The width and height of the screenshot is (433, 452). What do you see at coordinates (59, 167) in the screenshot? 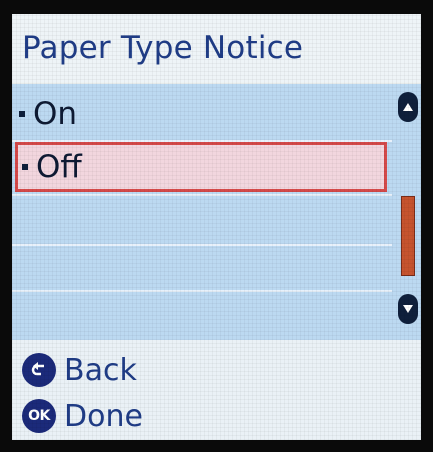
I see `option-label: Off` at bounding box center [59, 167].